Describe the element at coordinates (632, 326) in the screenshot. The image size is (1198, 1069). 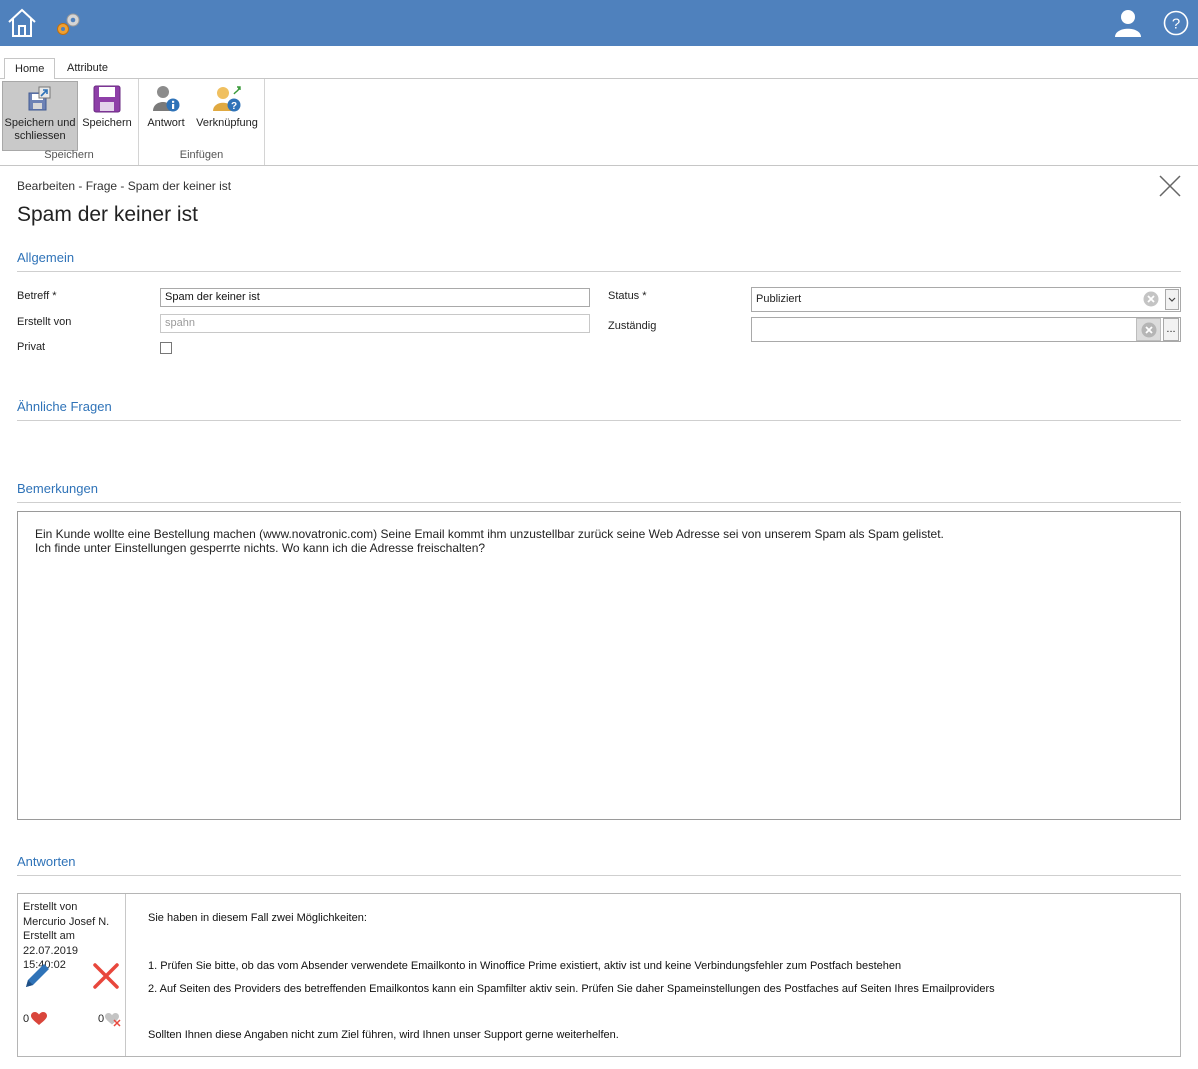
I see `responsible-label: Zuständig` at that location.